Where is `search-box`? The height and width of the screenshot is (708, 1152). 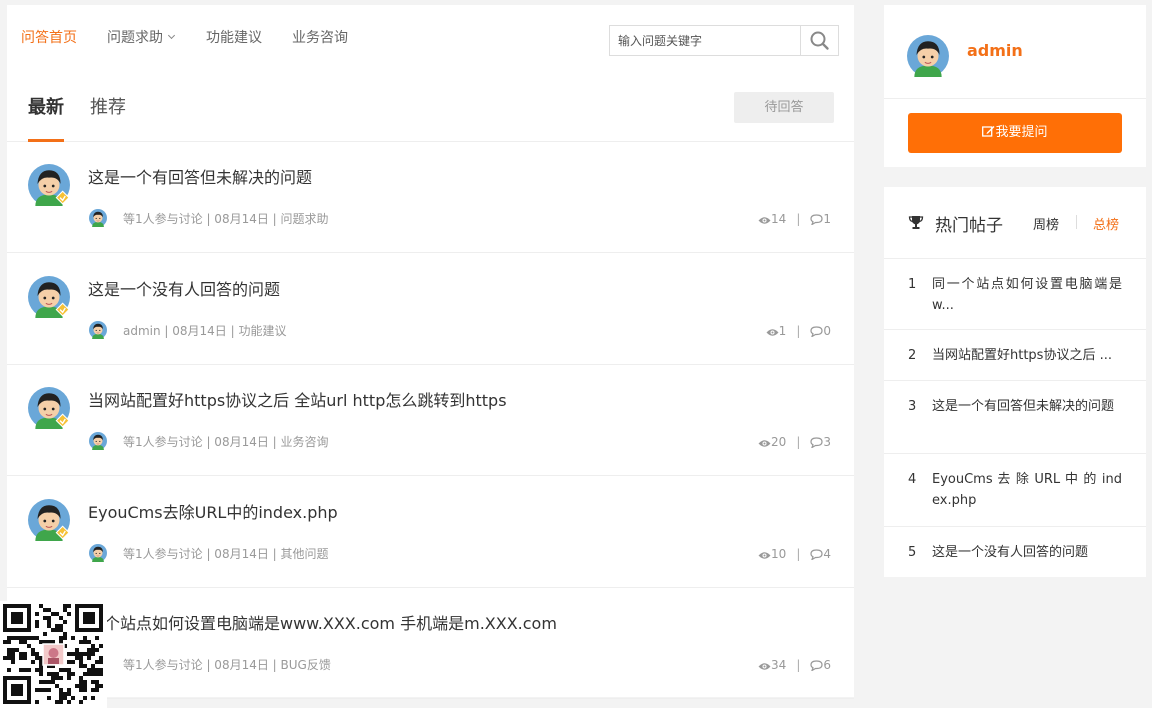 search-box is located at coordinates (724, 40).